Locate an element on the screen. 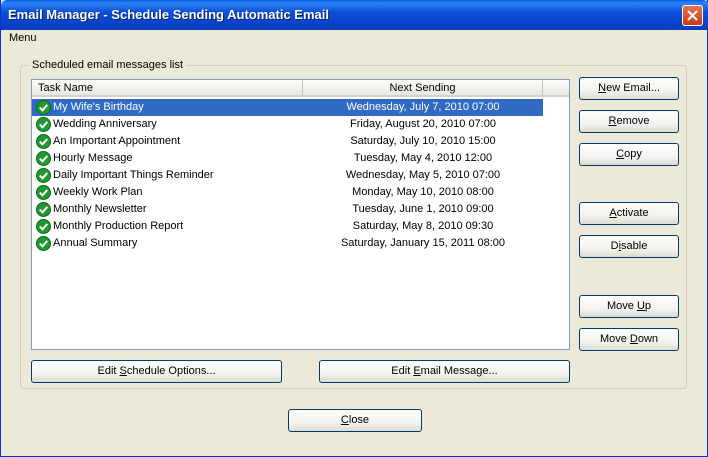 This screenshot has height=457, width=708. column-header-next-sending: Next Sending is located at coordinates (423, 88).